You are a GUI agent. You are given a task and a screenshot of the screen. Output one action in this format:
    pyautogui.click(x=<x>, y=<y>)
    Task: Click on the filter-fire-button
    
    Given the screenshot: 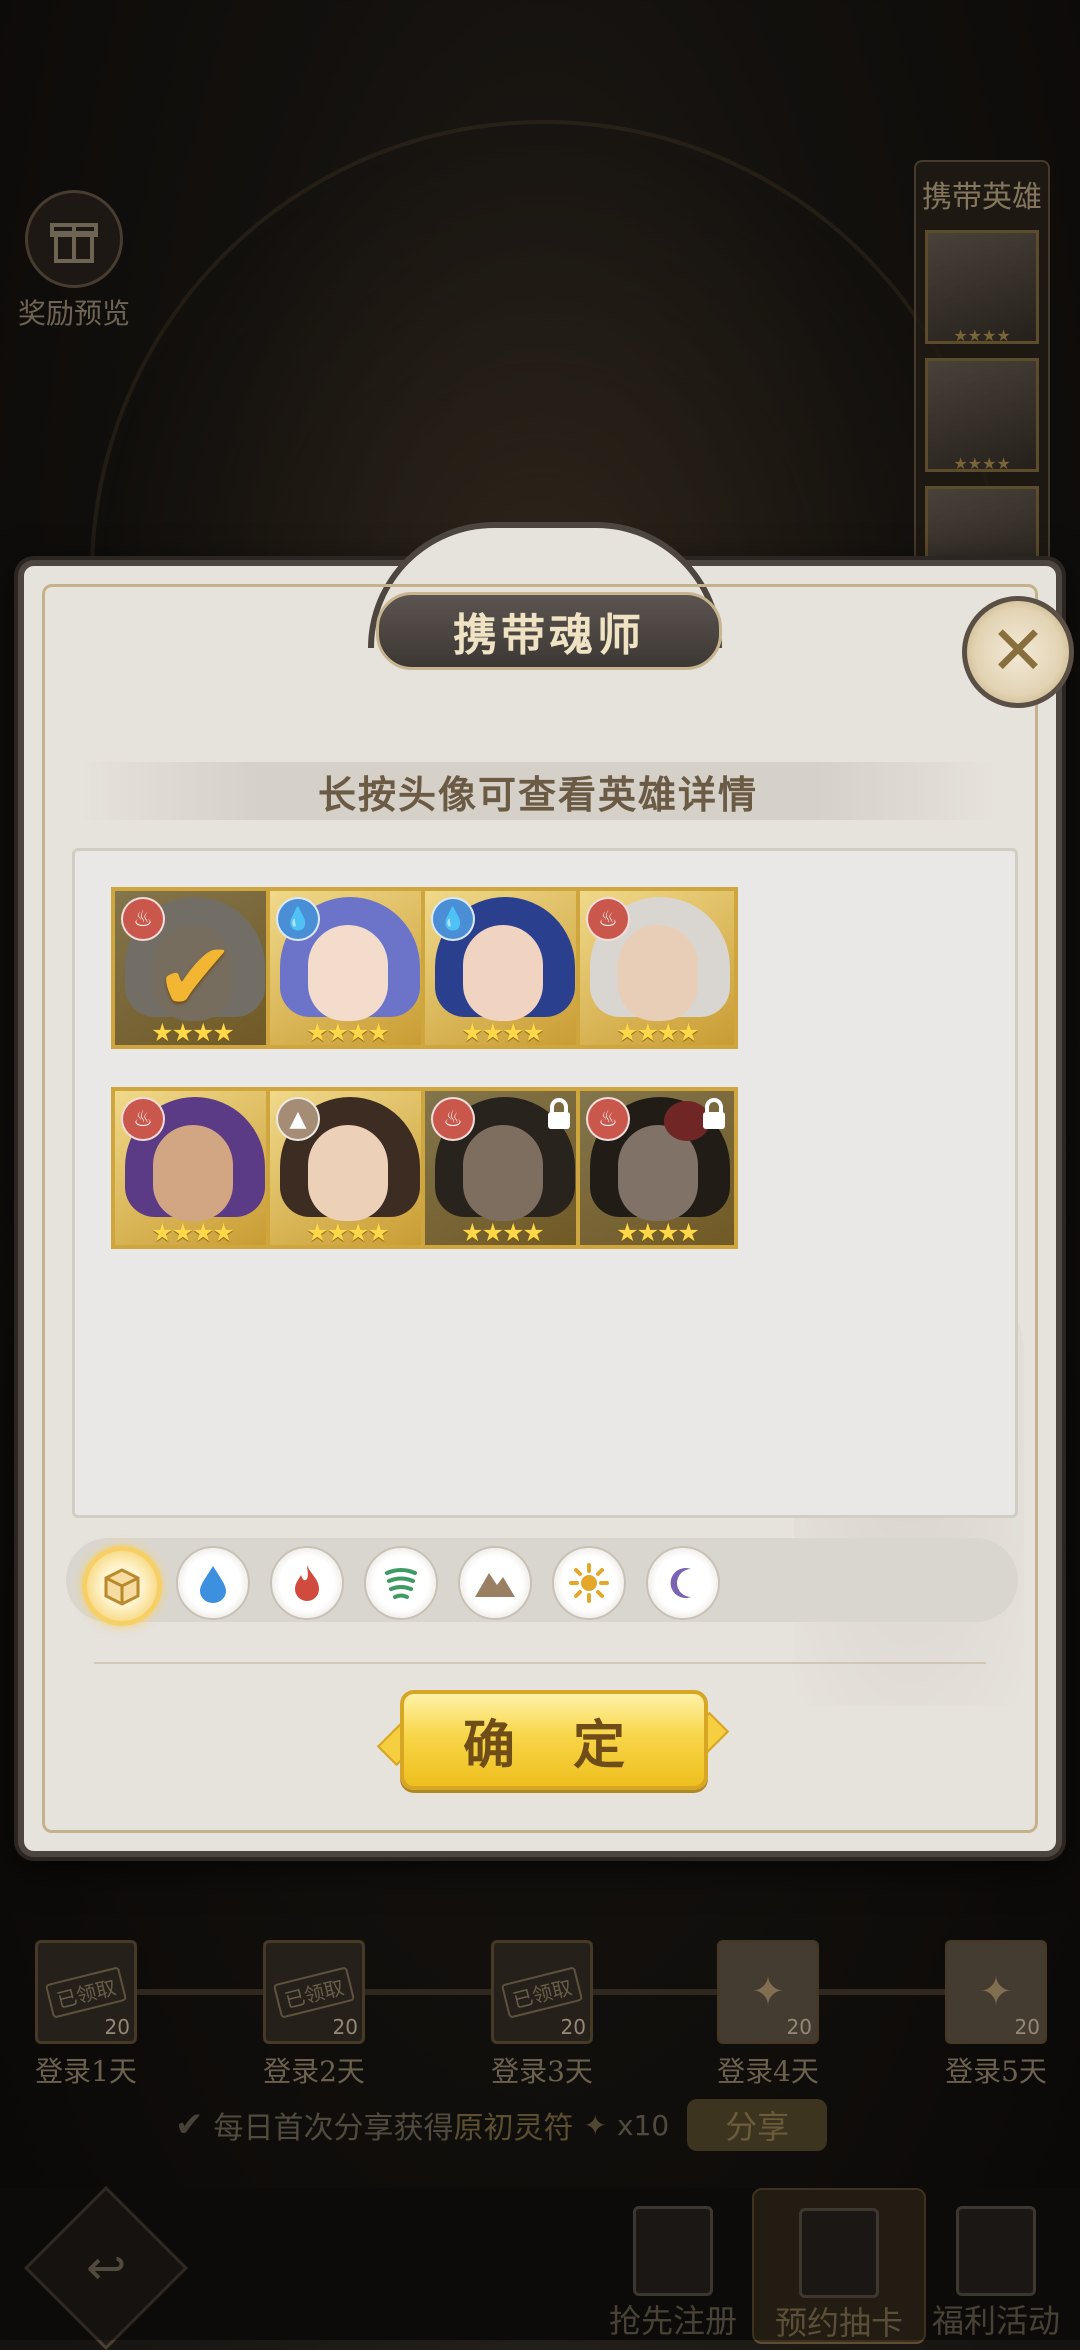 What is the action you would take?
    pyautogui.click(x=307, y=1583)
    